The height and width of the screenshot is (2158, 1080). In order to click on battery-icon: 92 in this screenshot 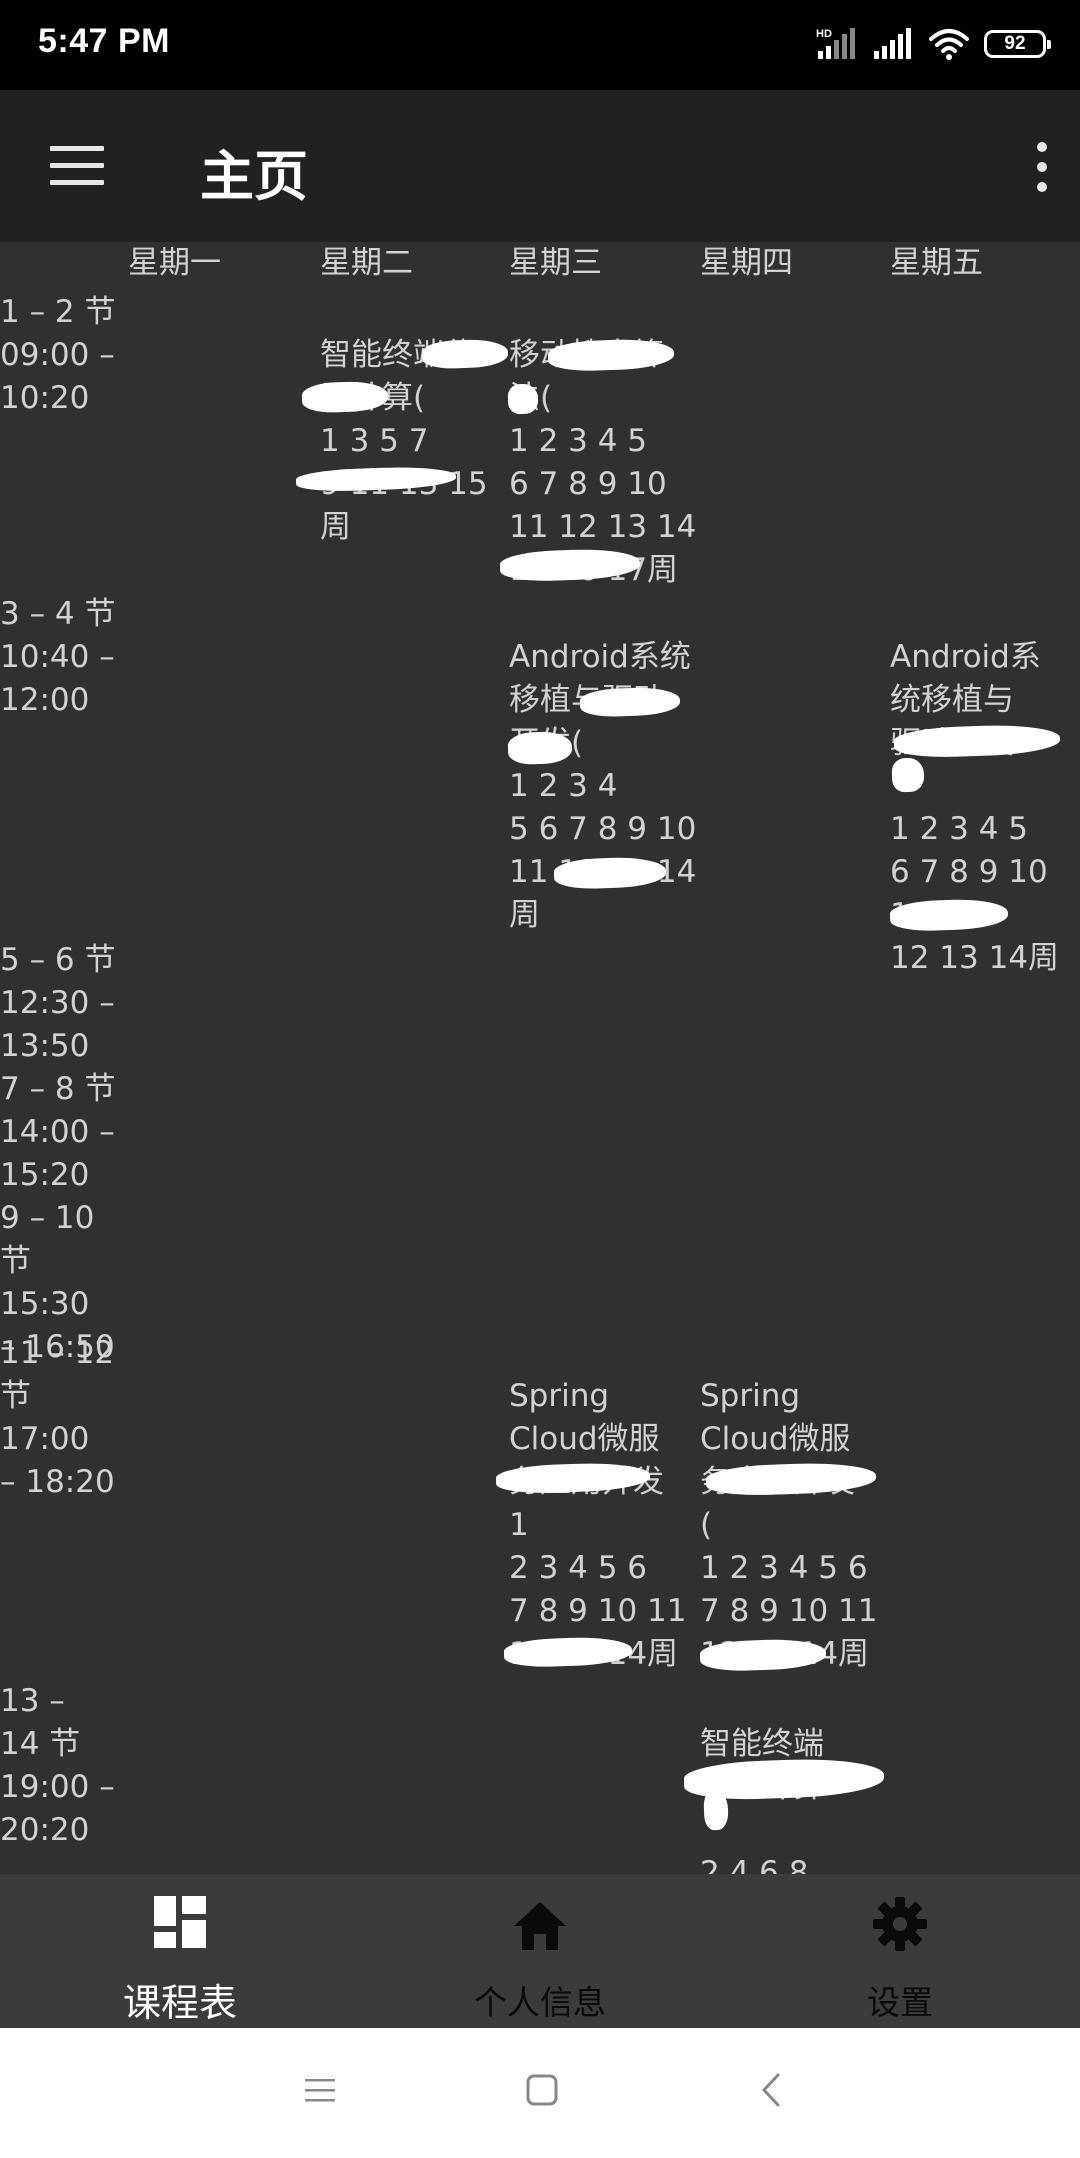, I will do `click(1017, 44)`.